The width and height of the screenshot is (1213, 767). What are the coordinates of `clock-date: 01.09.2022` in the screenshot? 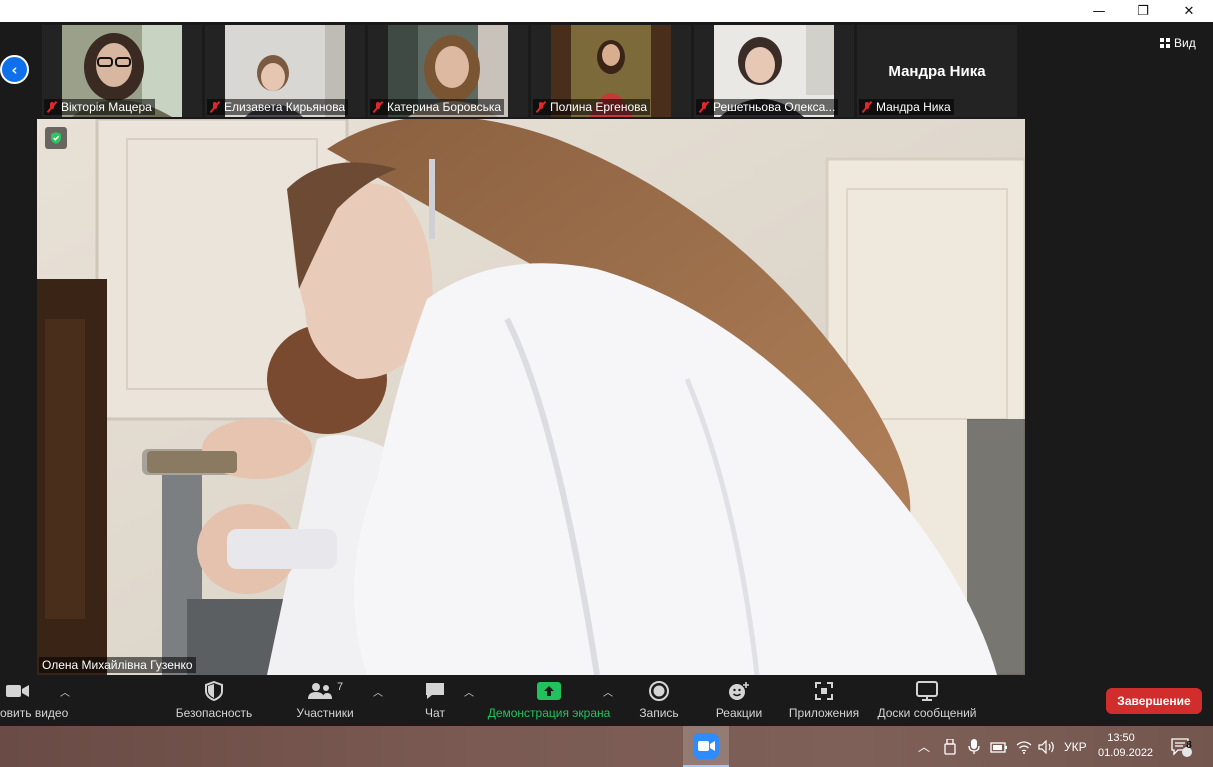 It's located at (1126, 753).